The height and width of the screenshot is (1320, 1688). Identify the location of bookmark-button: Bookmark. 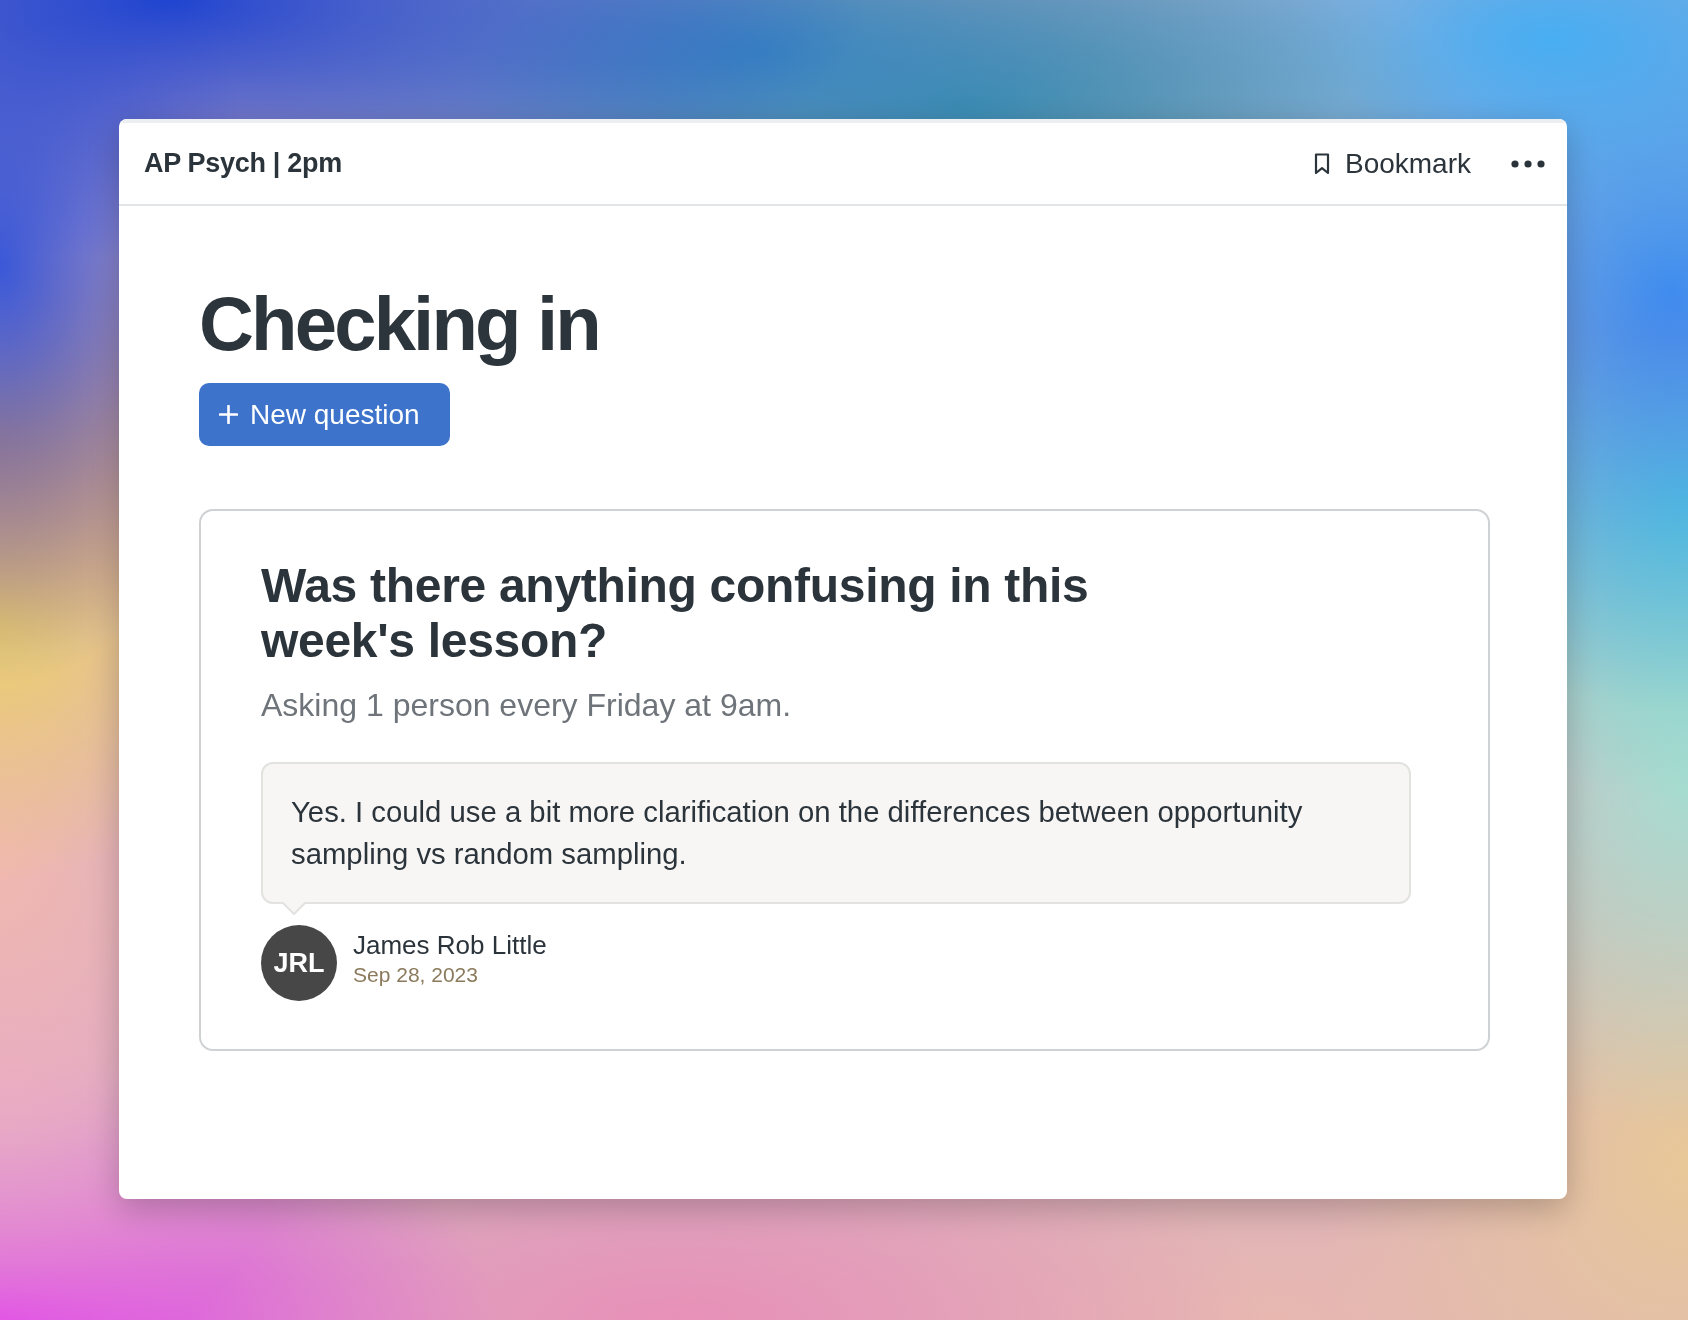
(1392, 163).